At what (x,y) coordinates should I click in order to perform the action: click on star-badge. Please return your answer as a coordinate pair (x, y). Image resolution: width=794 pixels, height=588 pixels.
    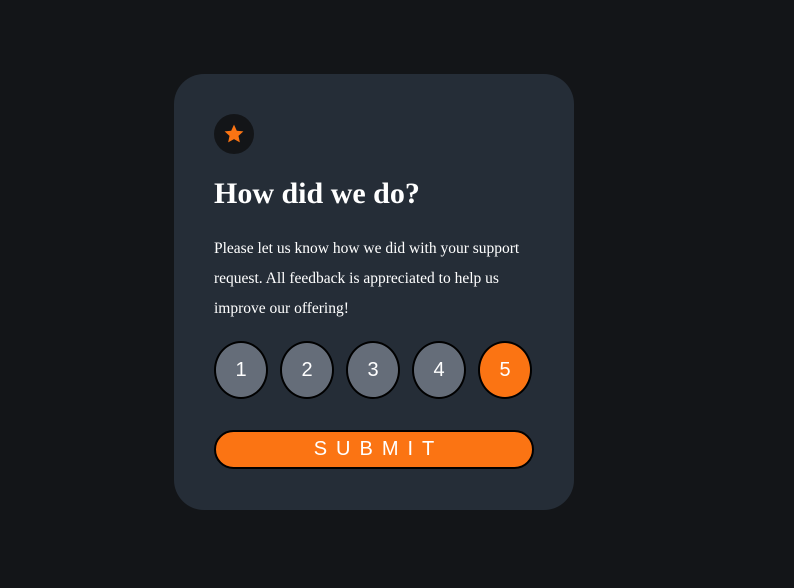
    Looking at the image, I should click on (234, 134).